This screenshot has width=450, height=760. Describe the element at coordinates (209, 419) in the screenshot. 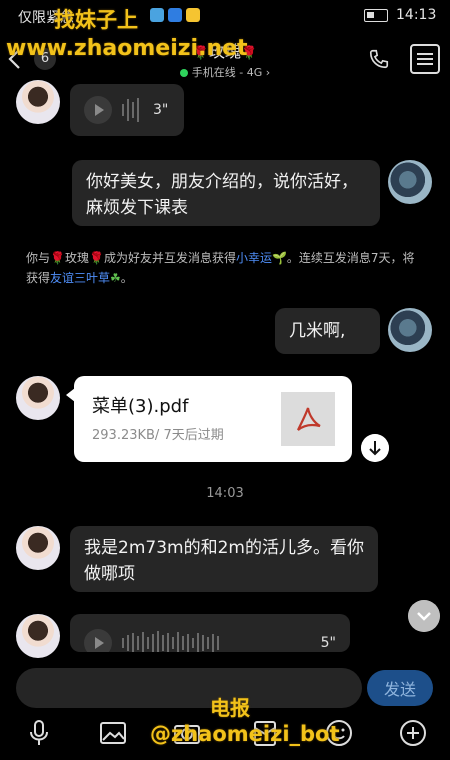

I see `pdf-file-message: 菜单(3).pdf 293.23KB/ 7天后过期` at that location.